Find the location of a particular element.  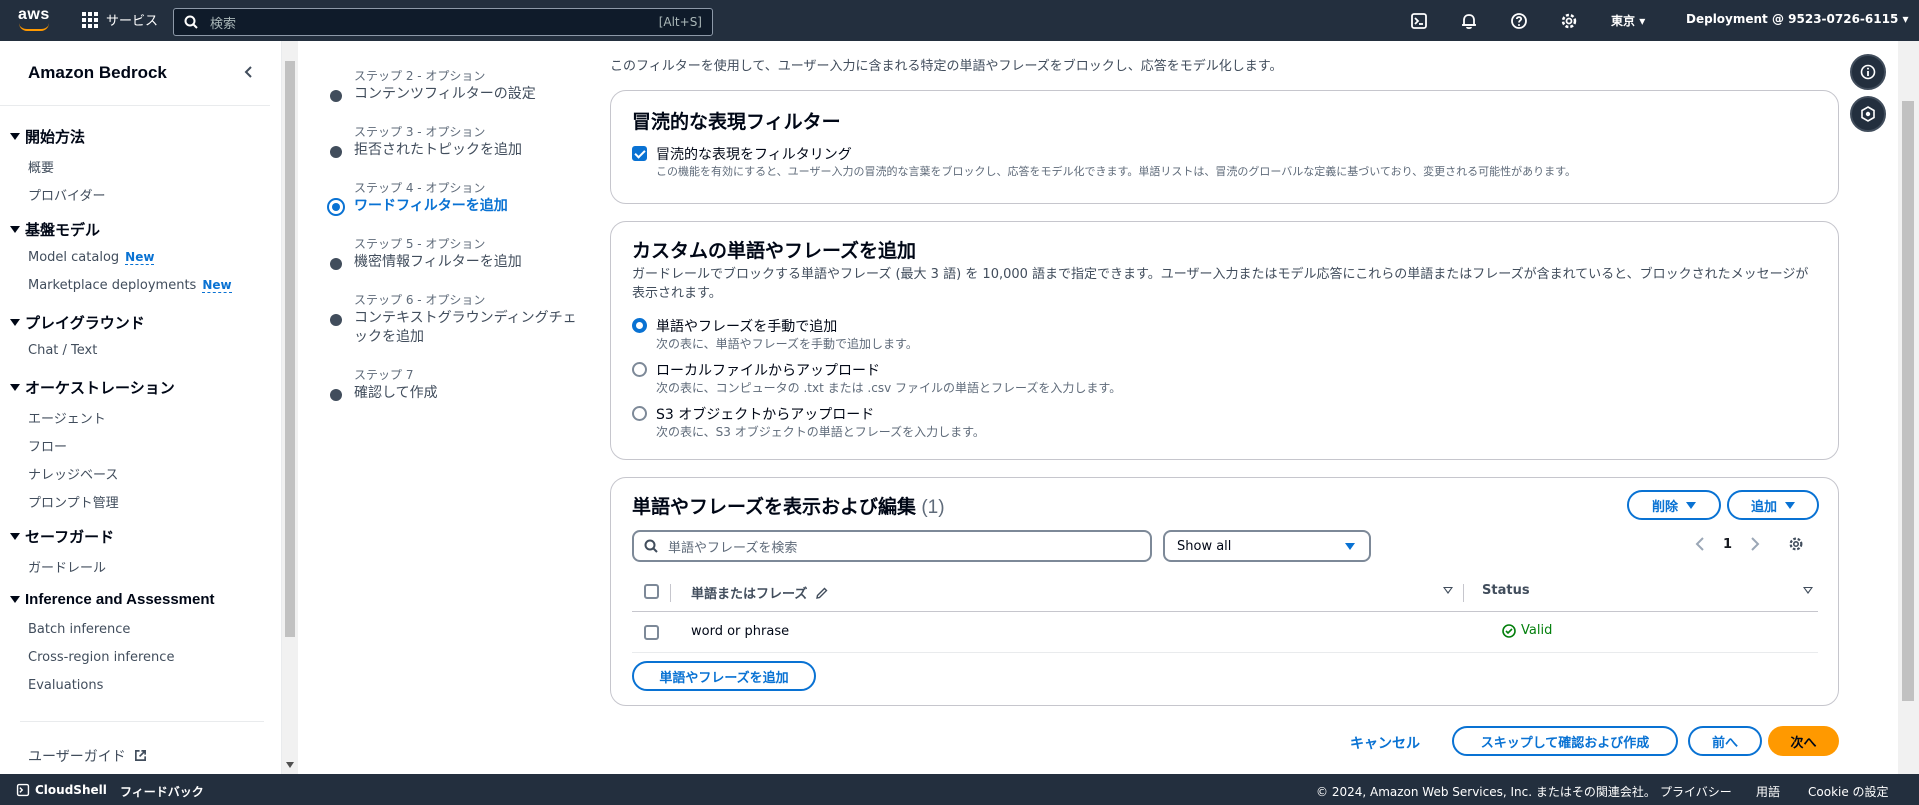

profanity-checkbox is located at coordinates (639, 153).